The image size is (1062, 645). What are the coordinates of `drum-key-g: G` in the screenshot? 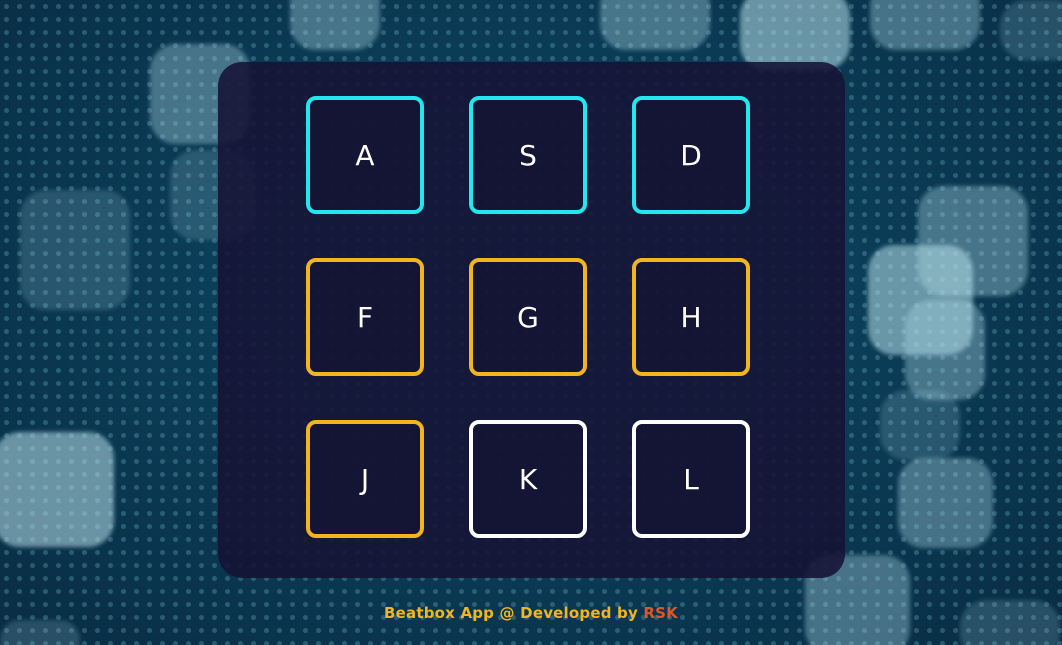 It's located at (528, 317).